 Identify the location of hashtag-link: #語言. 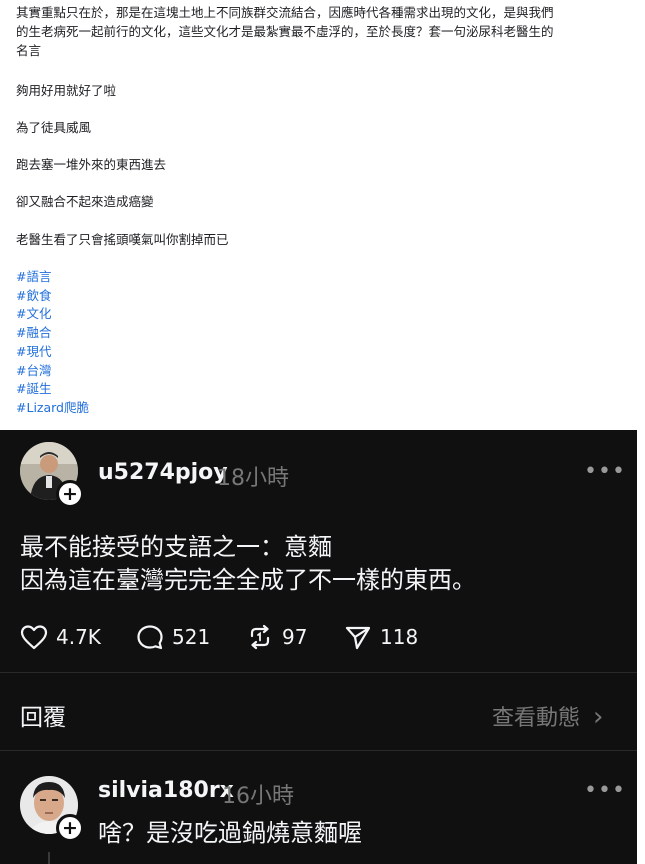
(33, 277).